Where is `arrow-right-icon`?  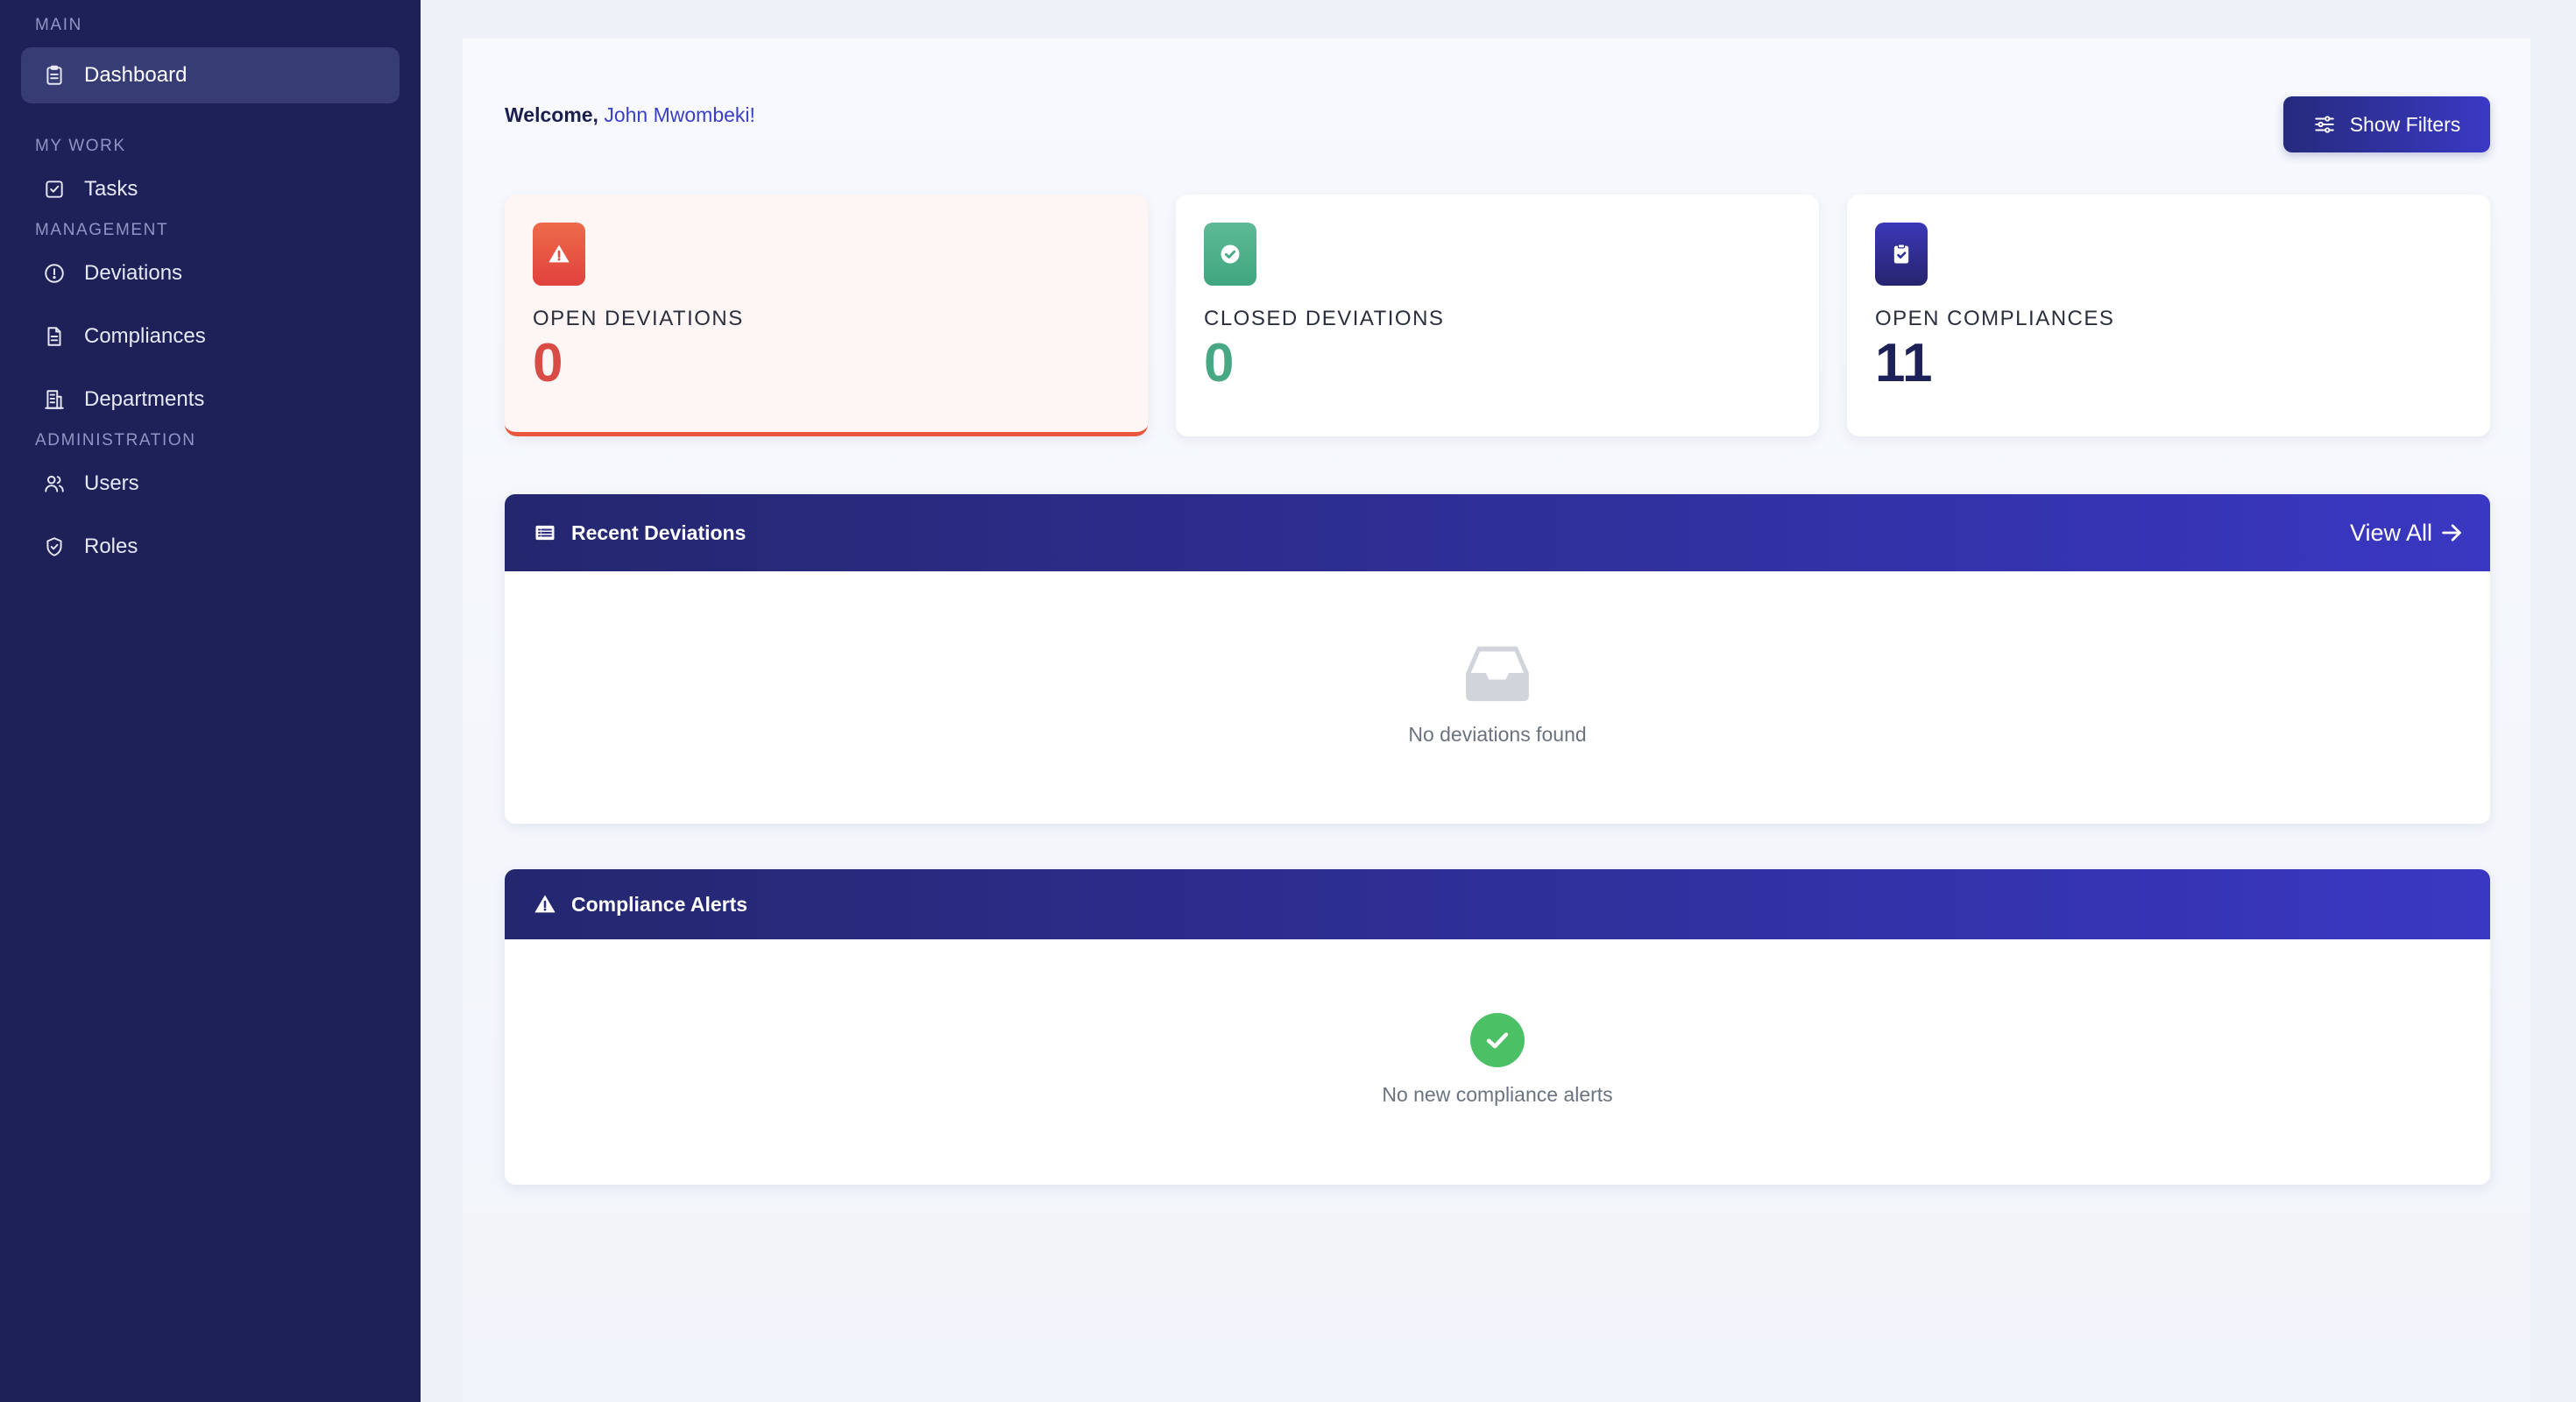 arrow-right-icon is located at coordinates (2448, 532).